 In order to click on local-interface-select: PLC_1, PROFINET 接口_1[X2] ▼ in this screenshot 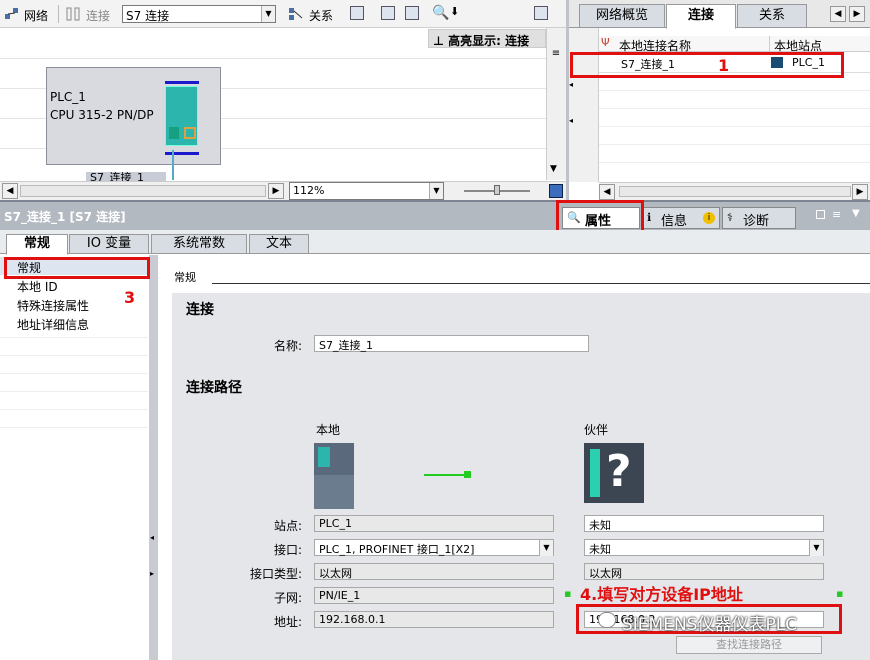, I will do `click(434, 547)`.